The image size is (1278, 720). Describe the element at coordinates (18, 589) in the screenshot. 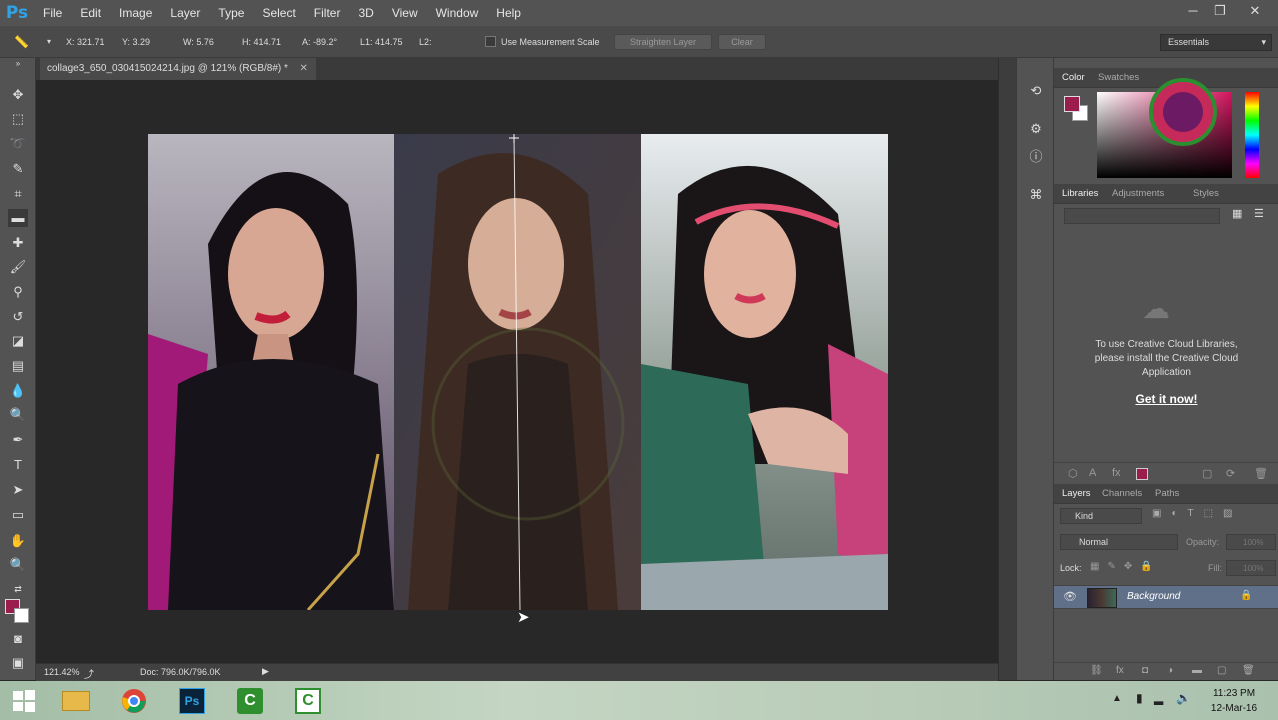

I see `swap-colors-icon: ⇄` at that location.